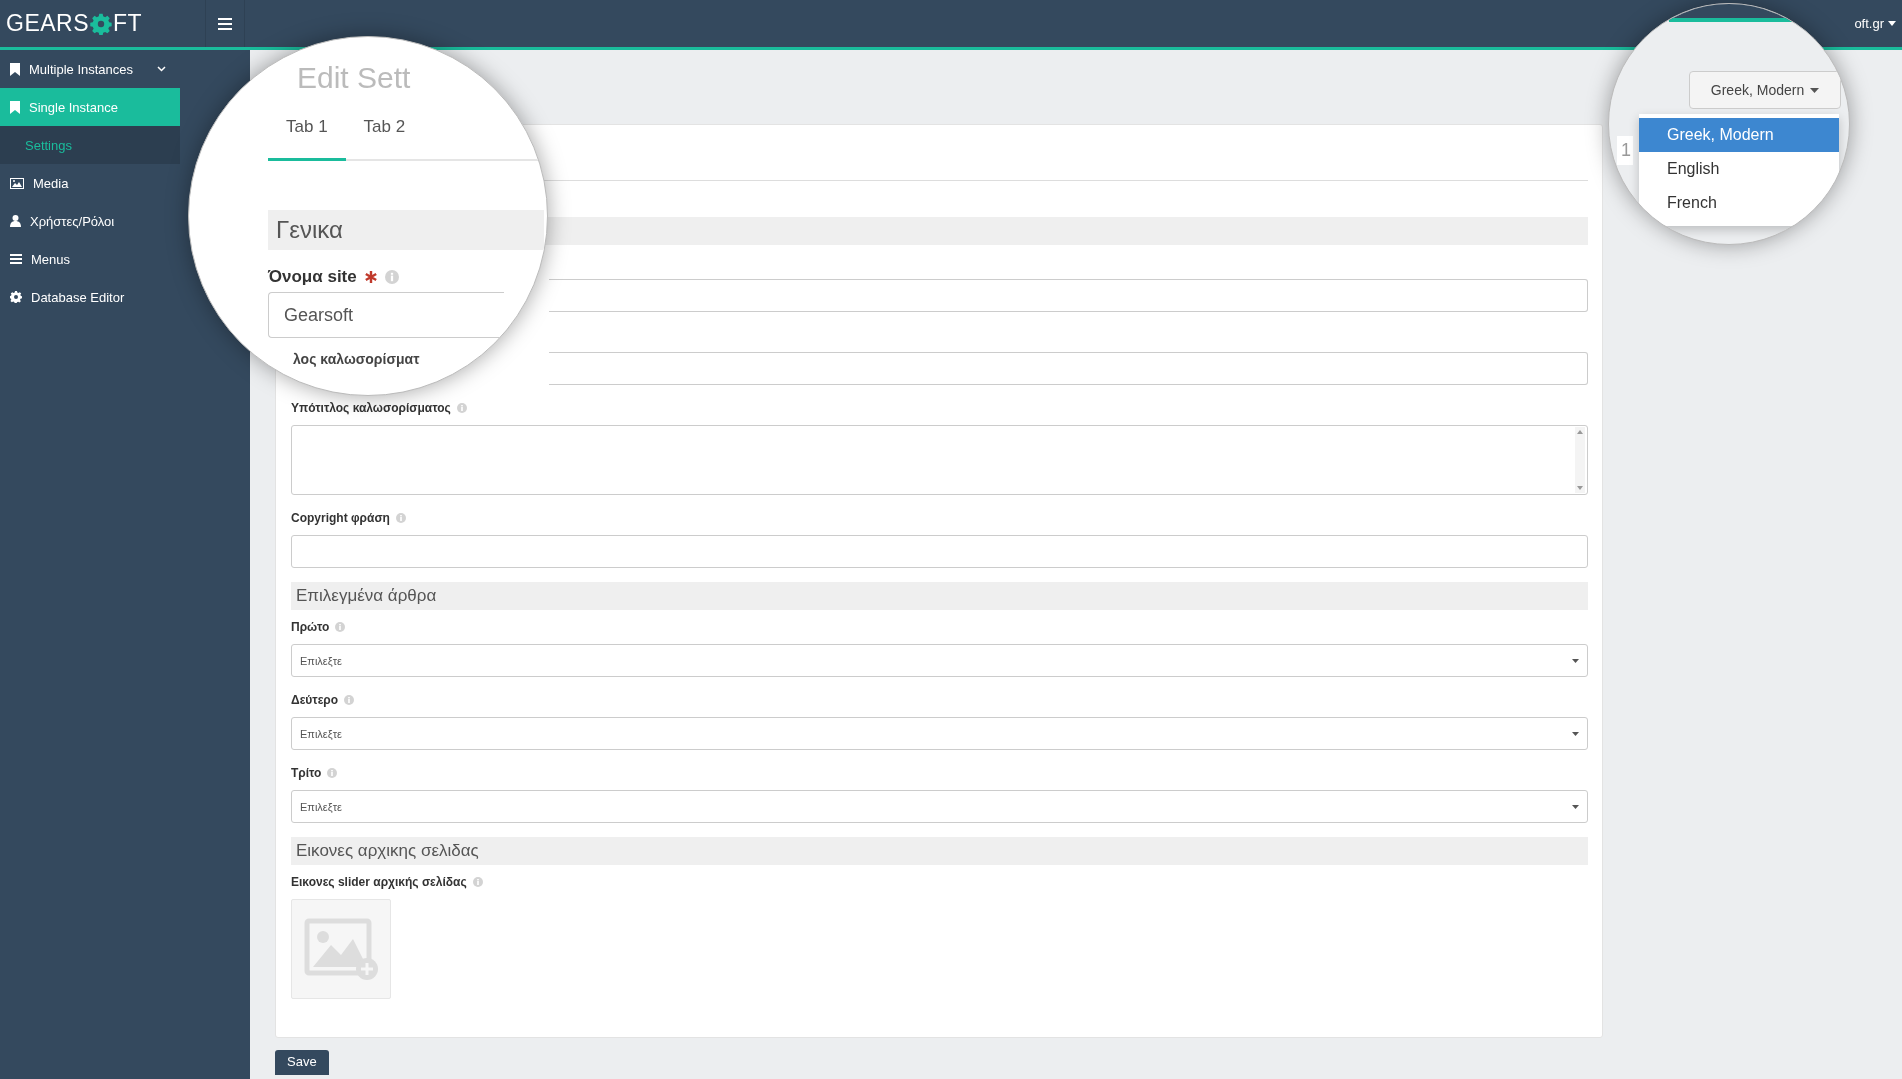  What do you see at coordinates (1580, 460) in the screenshot?
I see `scrollbar-drawing` at bounding box center [1580, 460].